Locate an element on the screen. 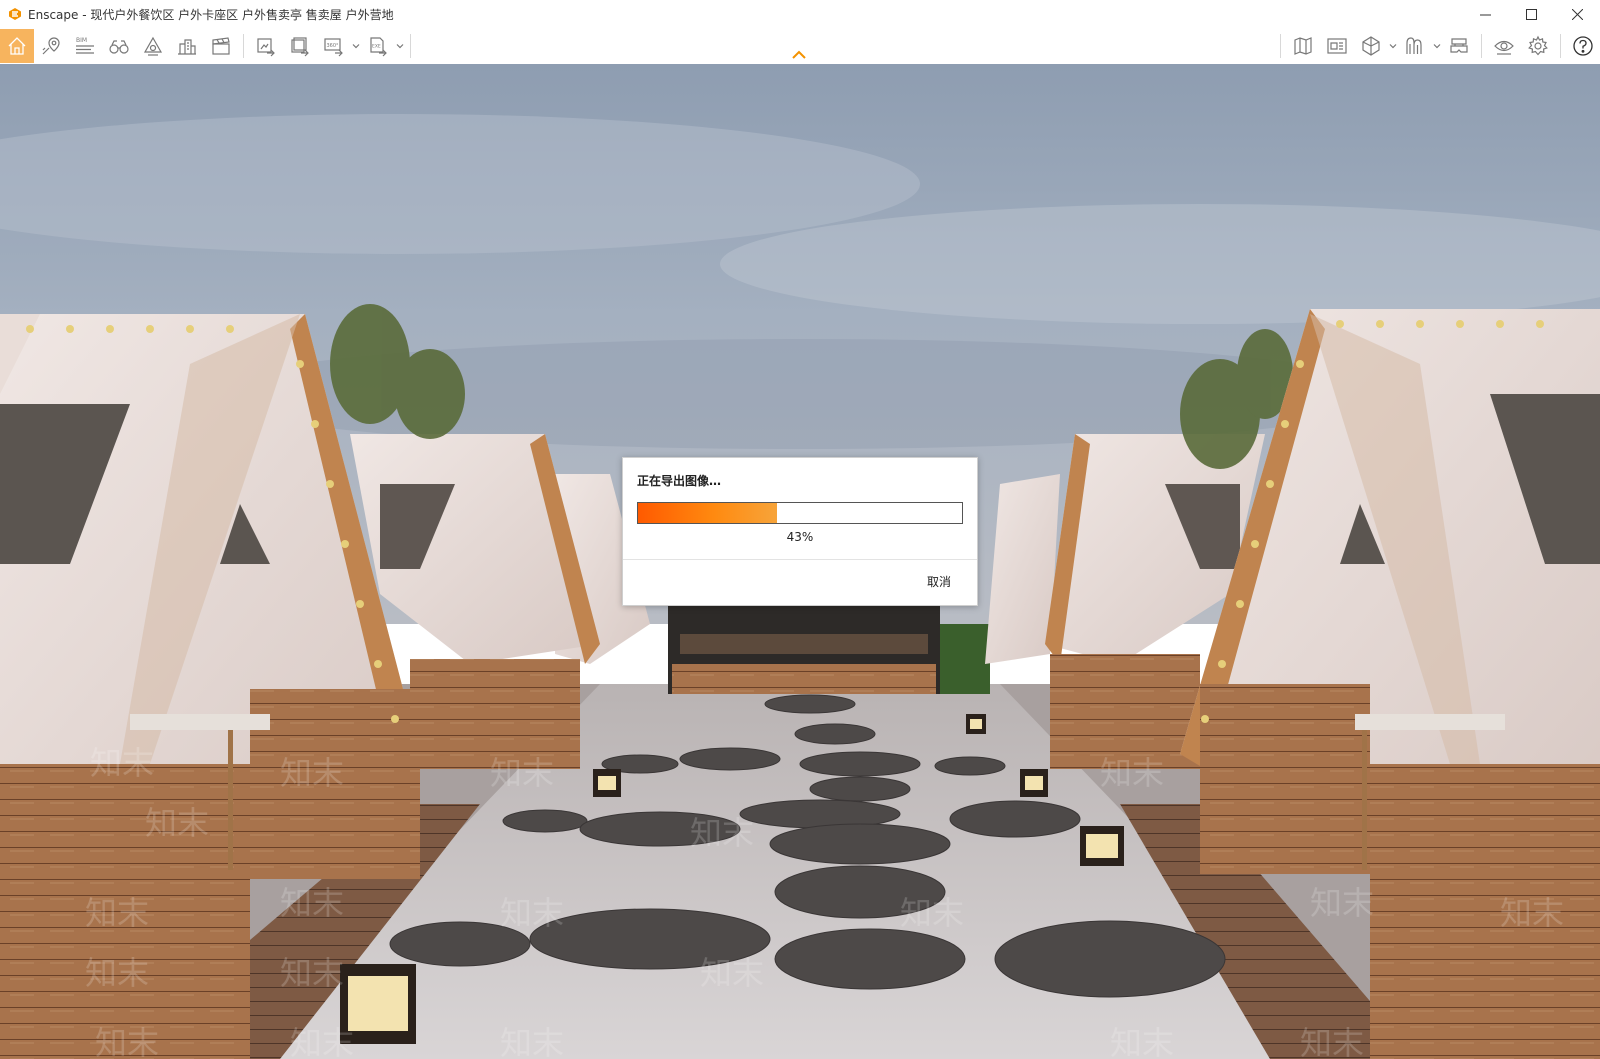 This screenshot has height=1059, width=1600. batch-render-button is located at coordinates (300, 46).